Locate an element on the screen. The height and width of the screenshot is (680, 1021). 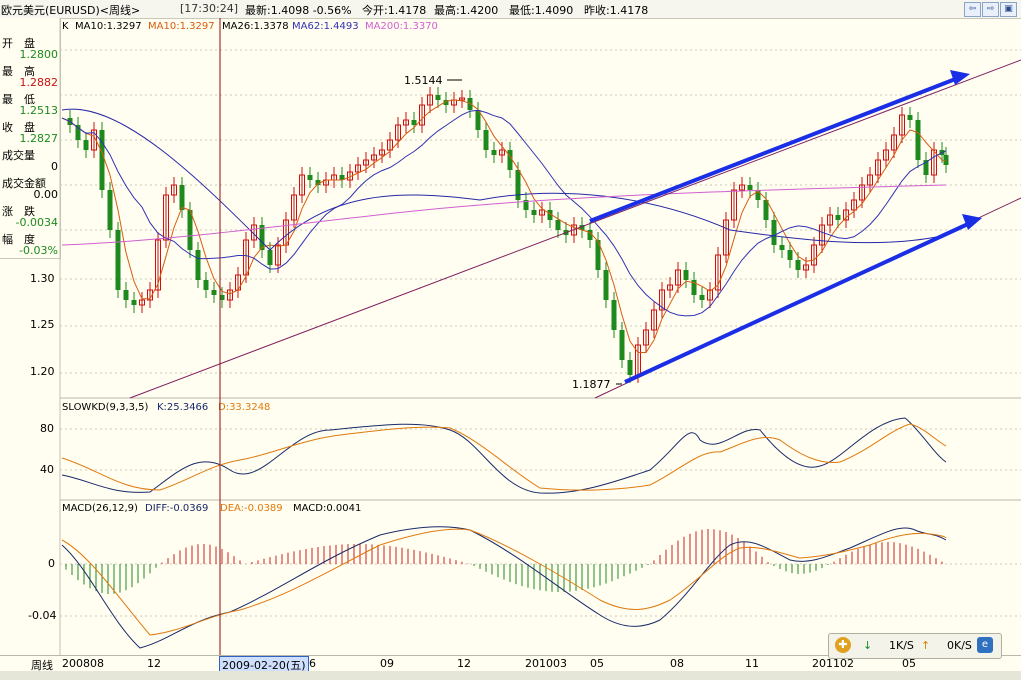
status-bar is located at coordinates (510, 675).